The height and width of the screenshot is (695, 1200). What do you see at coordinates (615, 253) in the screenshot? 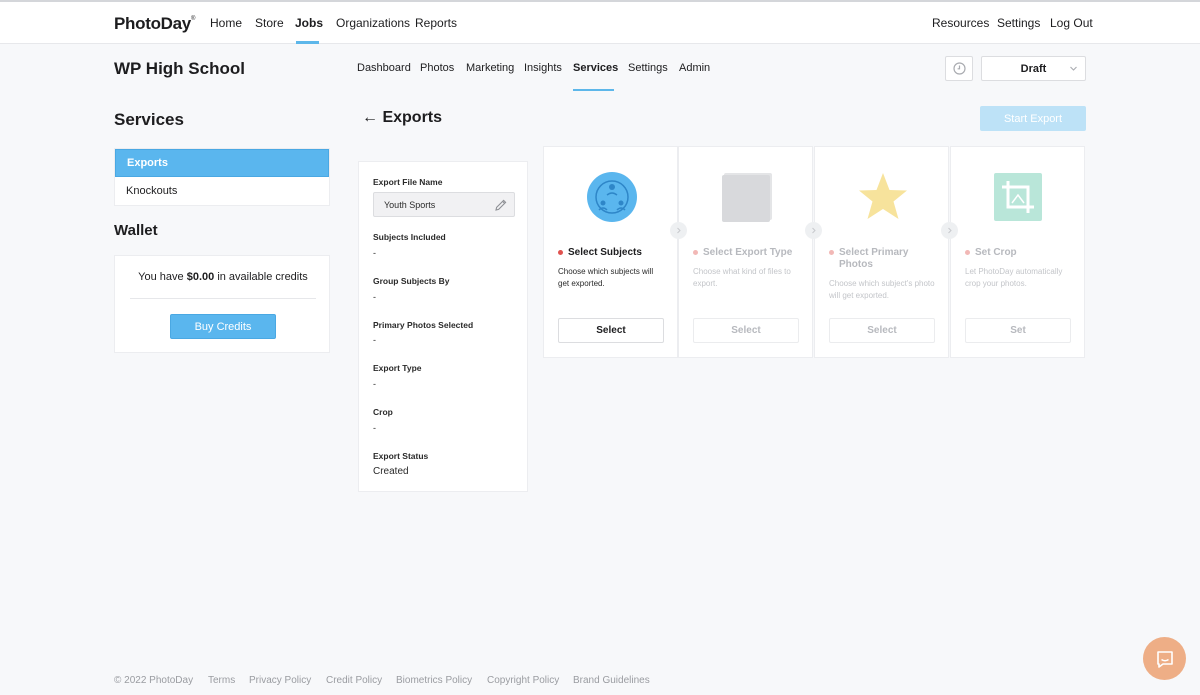
I see `step-title: Select Subjects` at bounding box center [615, 253].